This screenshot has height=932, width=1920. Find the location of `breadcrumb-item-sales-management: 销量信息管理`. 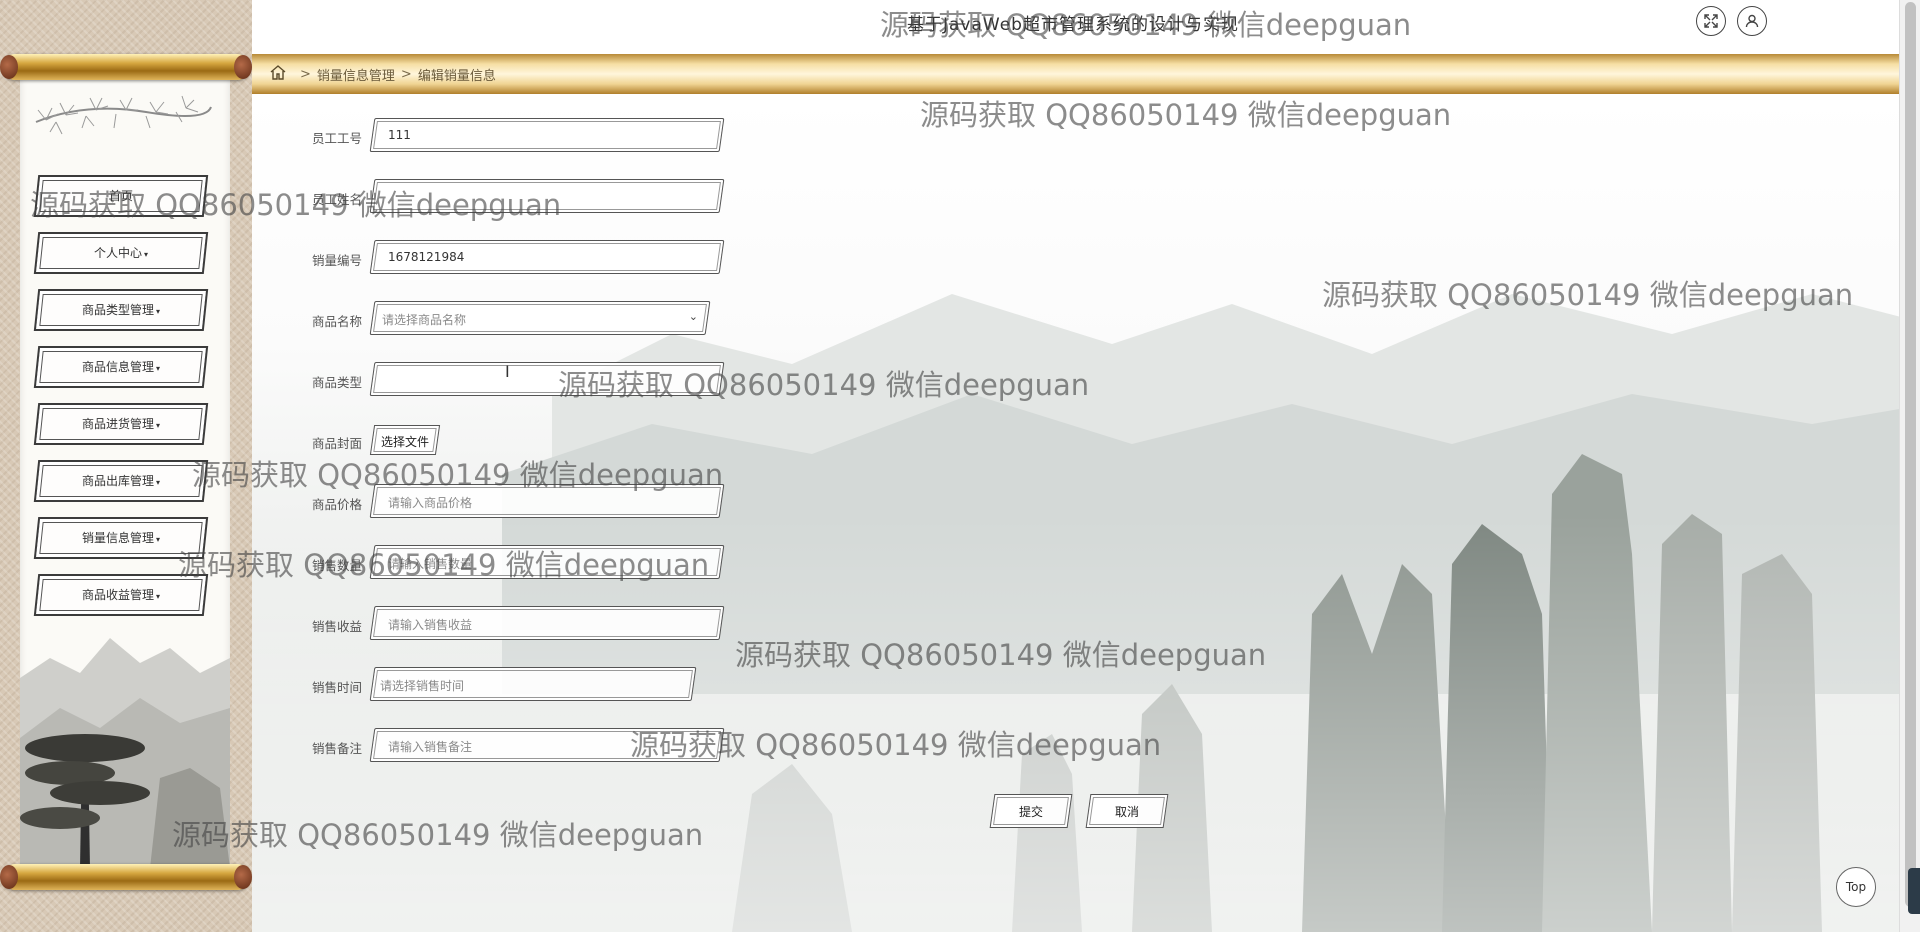

breadcrumb-item-sales-management: 销量信息管理 is located at coordinates (356, 74).